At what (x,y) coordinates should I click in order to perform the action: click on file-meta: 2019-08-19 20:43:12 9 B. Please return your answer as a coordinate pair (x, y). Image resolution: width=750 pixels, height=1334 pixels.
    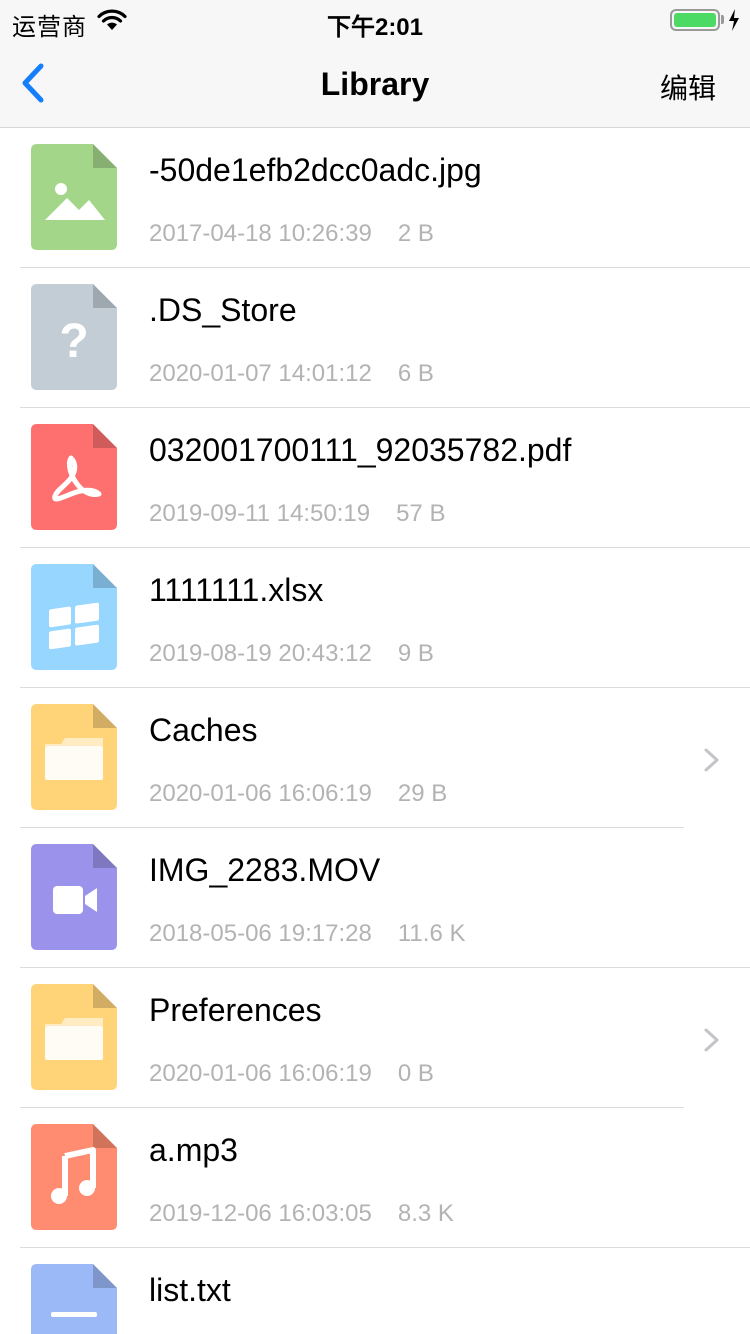
    Looking at the image, I should click on (291, 654).